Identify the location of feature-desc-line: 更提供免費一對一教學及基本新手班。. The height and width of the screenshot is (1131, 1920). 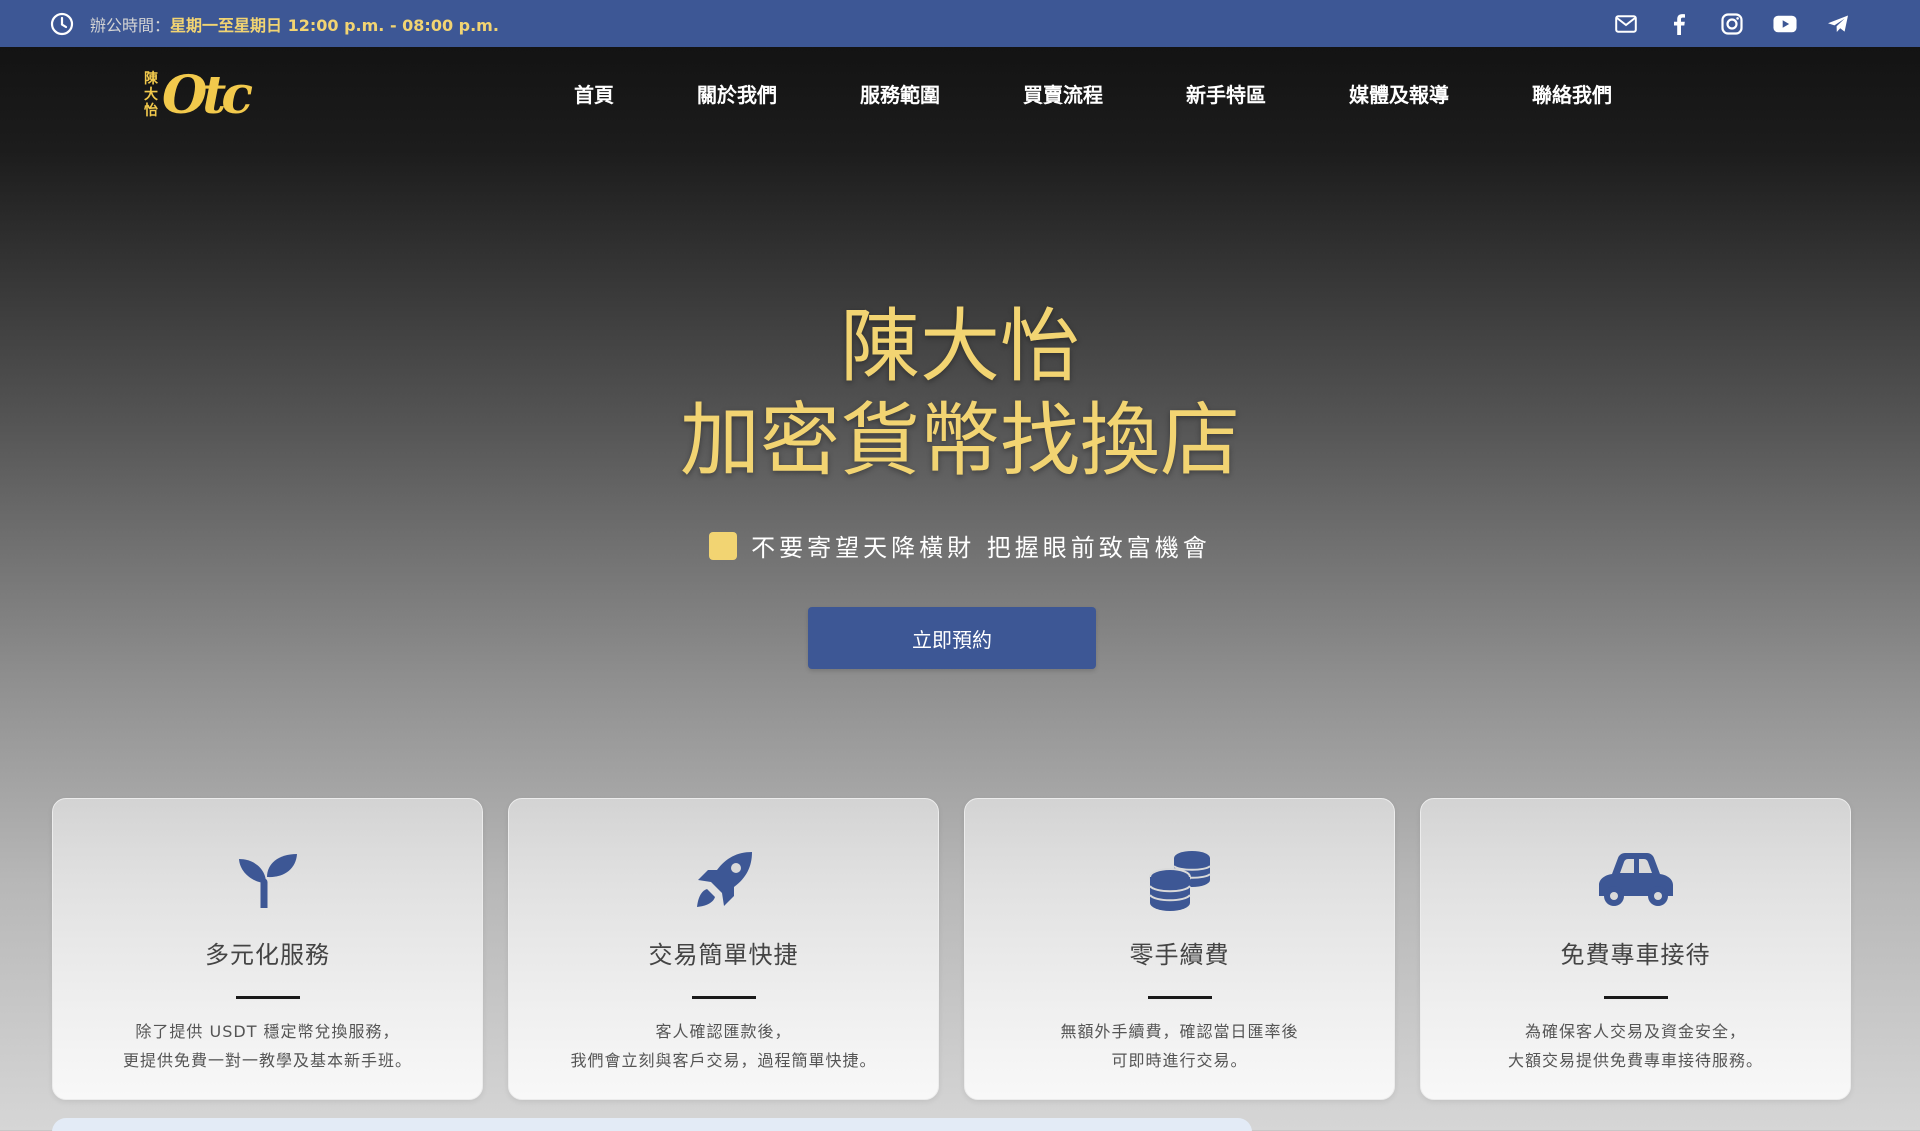
(267, 1060).